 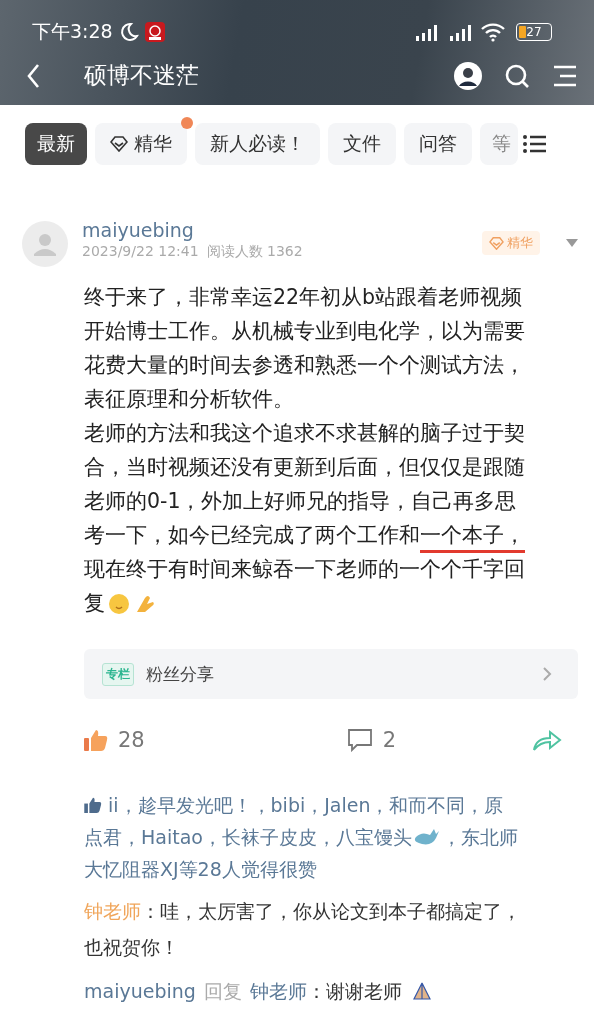 I want to click on comment-count: 2, so click(x=389, y=740).